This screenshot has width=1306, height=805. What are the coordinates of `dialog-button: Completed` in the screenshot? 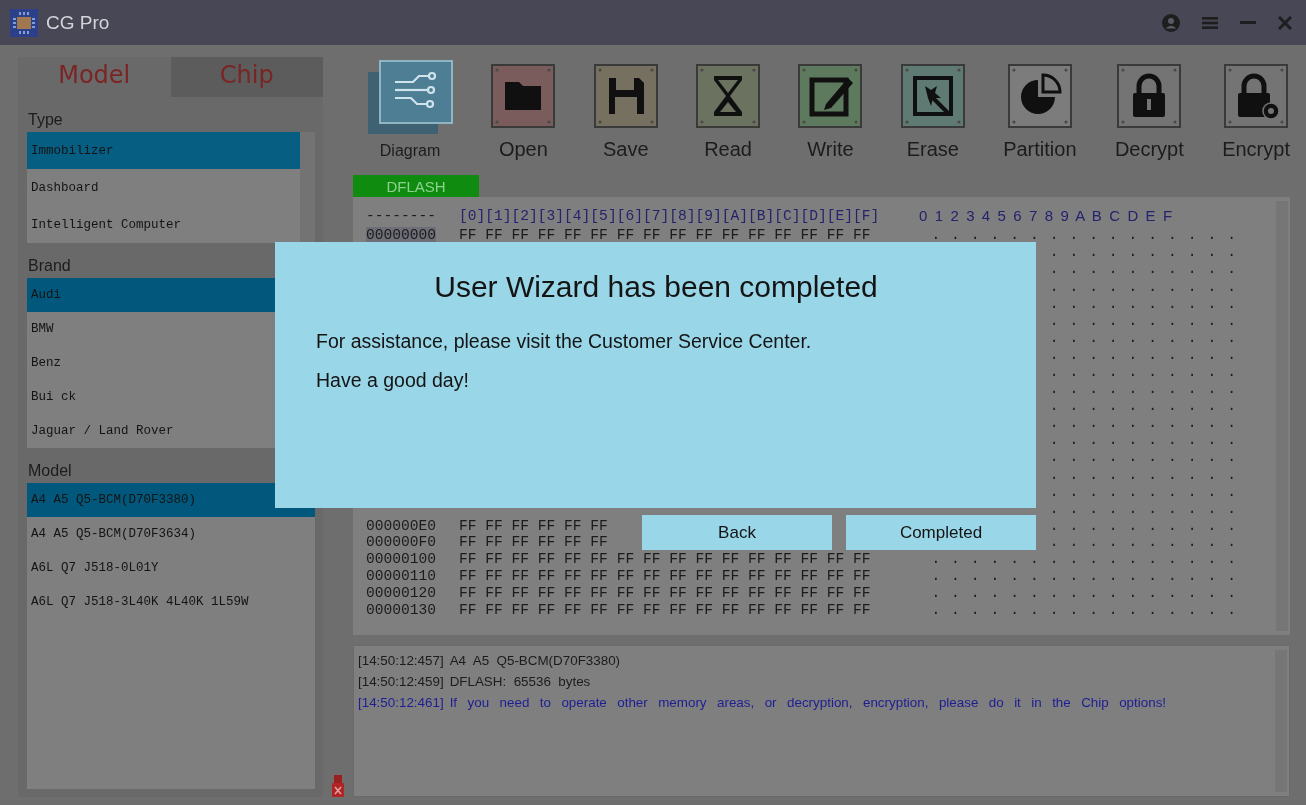 It's located at (941, 532).